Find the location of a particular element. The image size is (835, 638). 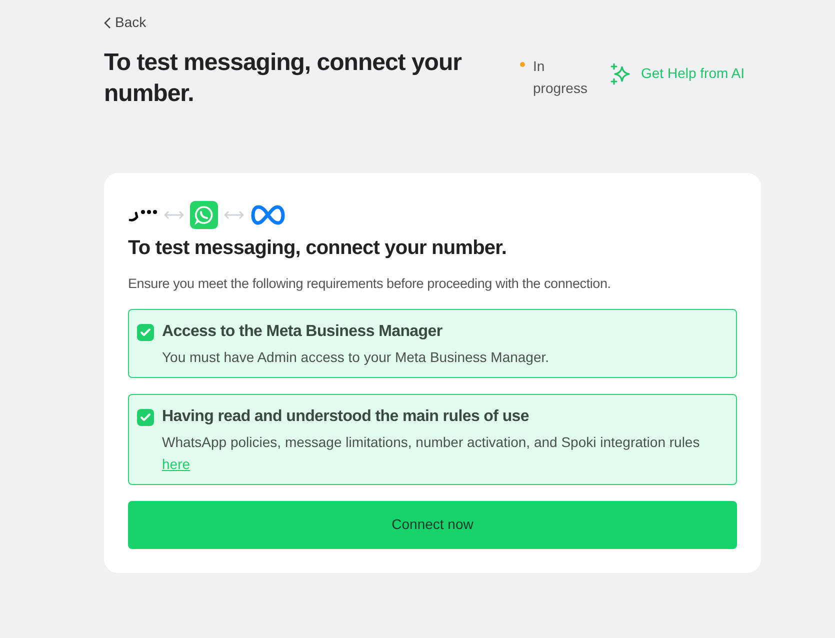

whatsapp-icon is located at coordinates (204, 214).